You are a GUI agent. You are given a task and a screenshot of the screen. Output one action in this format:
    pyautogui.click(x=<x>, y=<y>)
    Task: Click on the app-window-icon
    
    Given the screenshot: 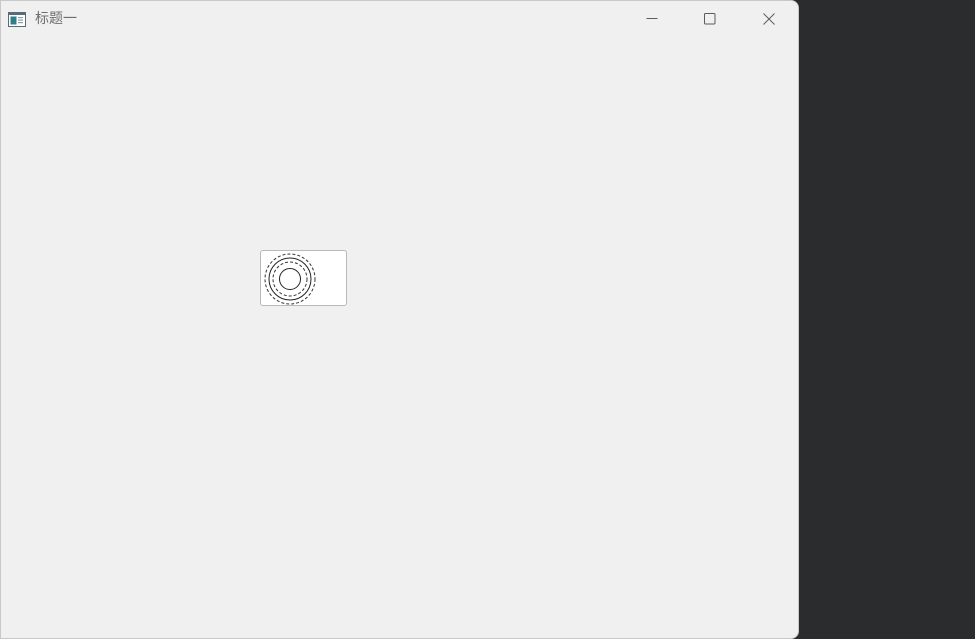 What is the action you would take?
    pyautogui.click(x=17, y=19)
    